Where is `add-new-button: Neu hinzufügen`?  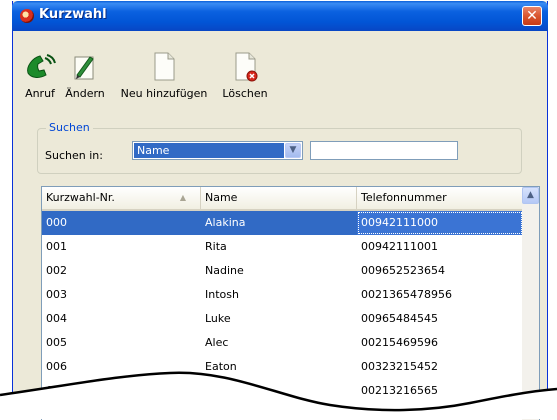
add-new-button: Neu hinzufügen is located at coordinates (164, 74).